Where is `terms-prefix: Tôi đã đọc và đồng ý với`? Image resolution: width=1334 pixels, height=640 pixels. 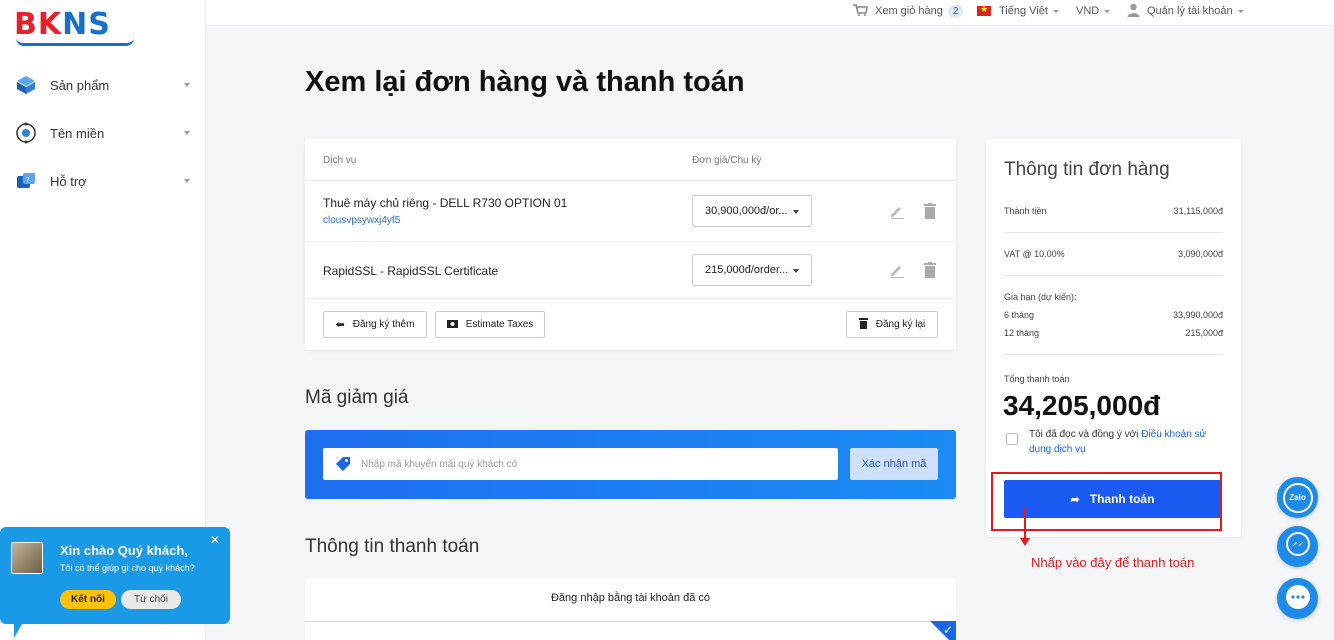 terms-prefix: Tôi đã đọc và đồng ý với is located at coordinates (1085, 434).